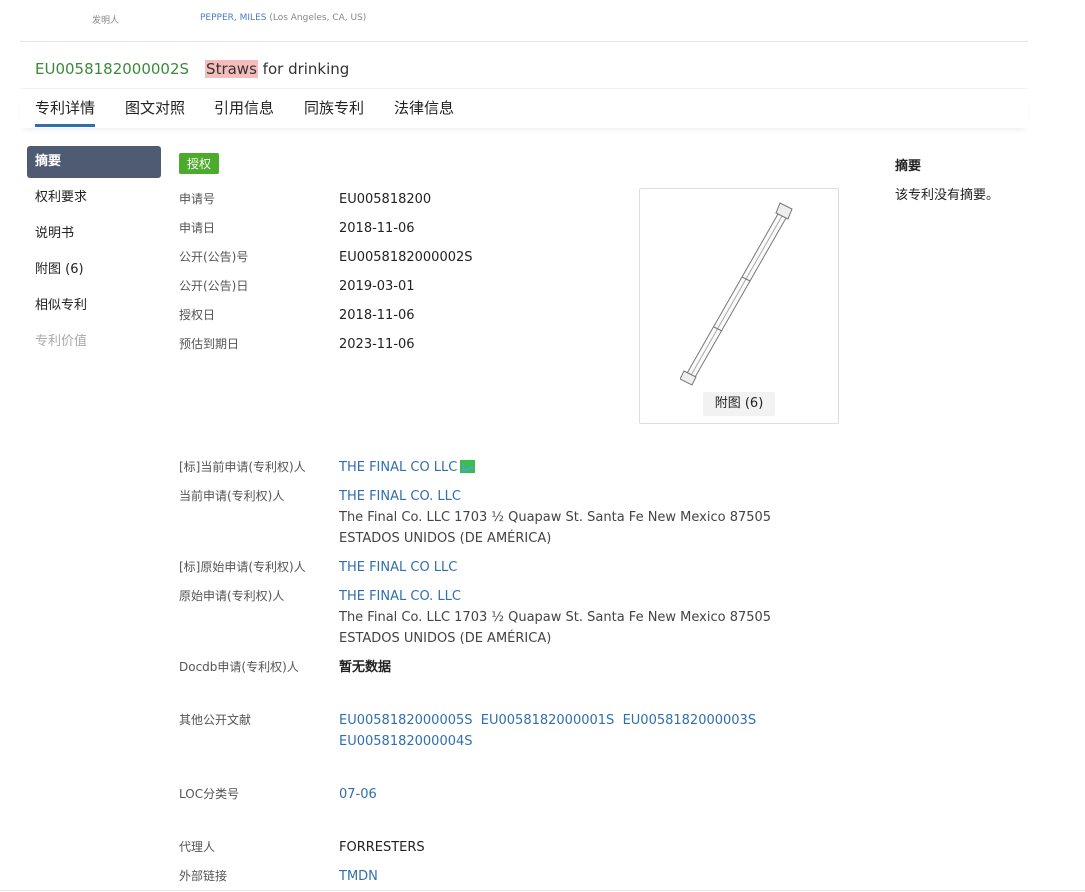 This screenshot has height=892, width=1085. What do you see at coordinates (548, 720) in the screenshot?
I see `other-publication-link: EU0058182000001S` at bounding box center [548, 720].